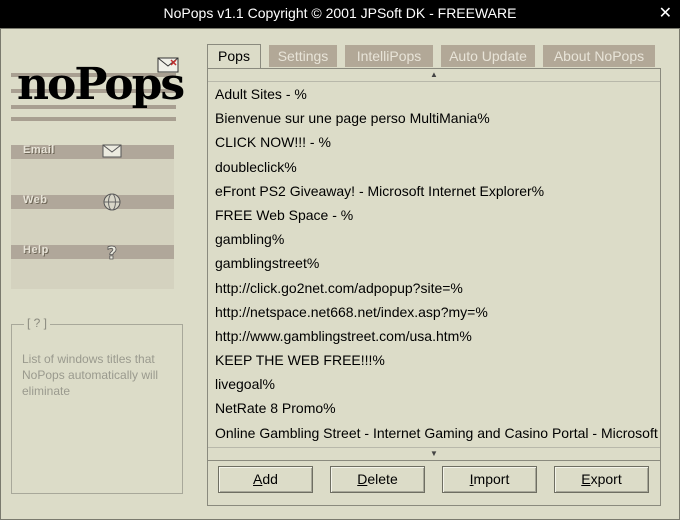  Describe the element at coordinates (92, 224) in the screenshot. I see `sidebar-background` at that location.